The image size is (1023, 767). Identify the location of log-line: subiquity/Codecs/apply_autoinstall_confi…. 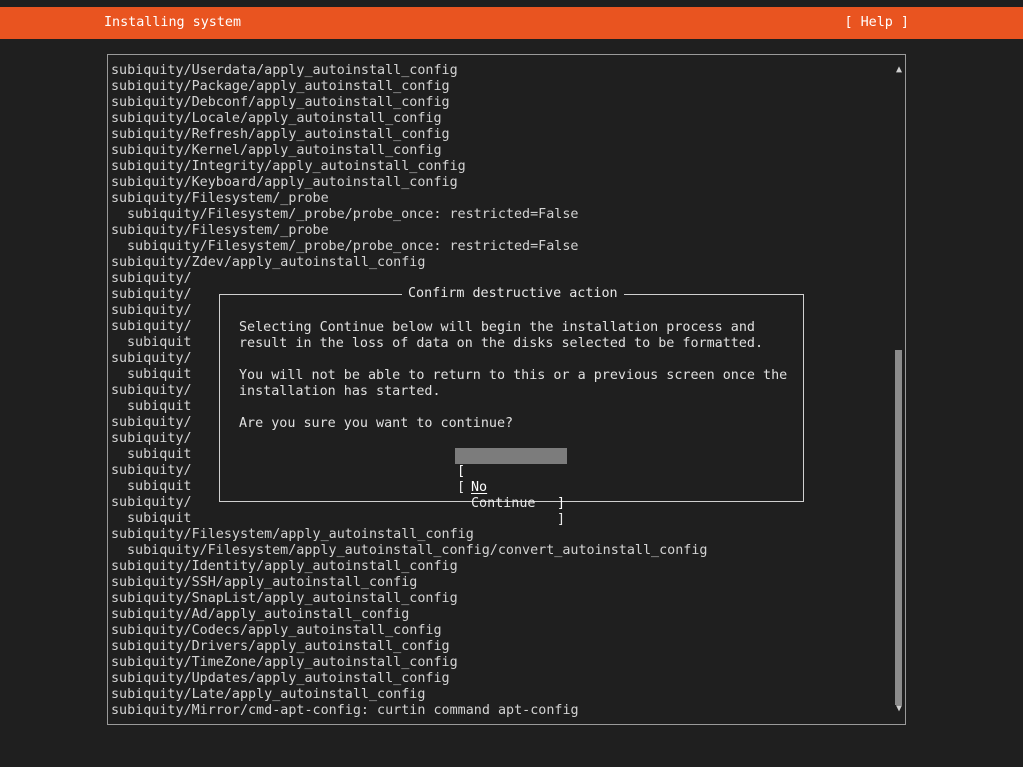
(276, 630).